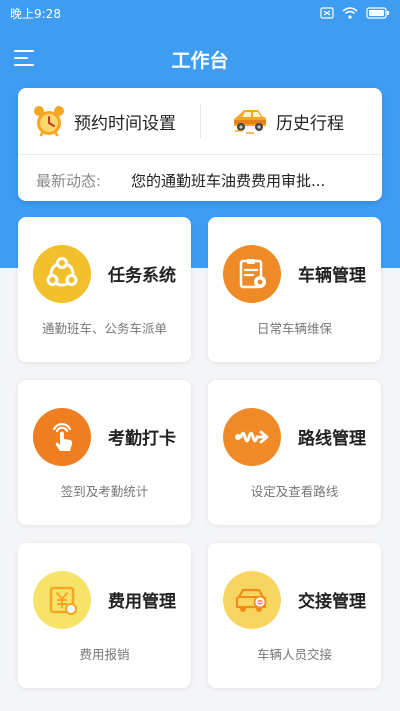 This screenshot has height=711, width=400. What do you see at coordinates (252, 600) in the screenshot?
I see `car-swap-icon` at bounding box center [252, 600].